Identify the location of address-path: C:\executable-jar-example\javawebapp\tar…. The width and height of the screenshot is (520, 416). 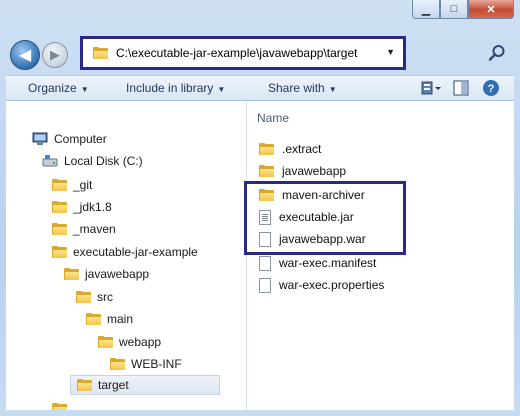
(236, 53).